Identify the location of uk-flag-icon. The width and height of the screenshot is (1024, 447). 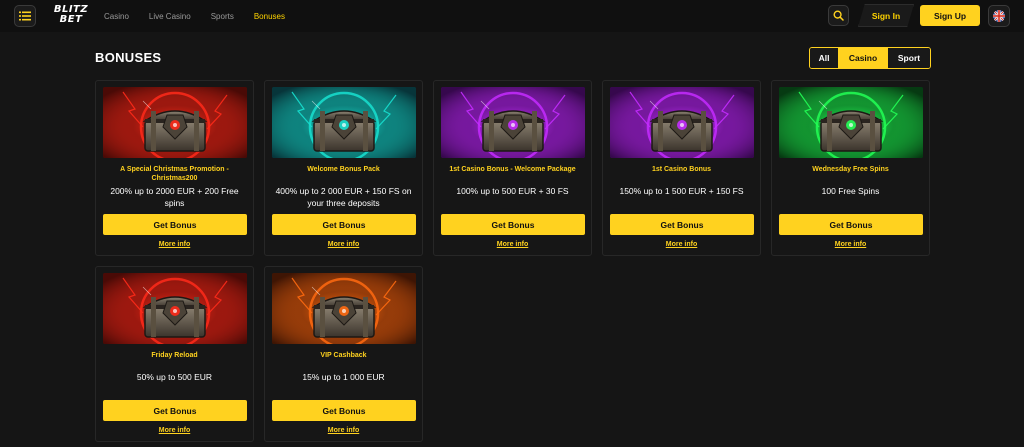
(999, 16).